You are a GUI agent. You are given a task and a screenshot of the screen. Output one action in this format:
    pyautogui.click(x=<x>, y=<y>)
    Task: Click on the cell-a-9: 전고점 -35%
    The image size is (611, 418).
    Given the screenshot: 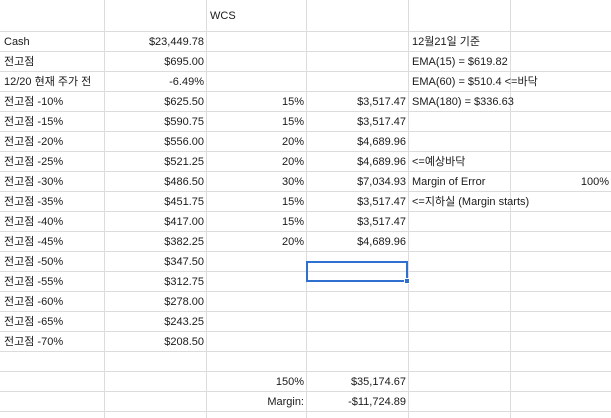 What is the action you would take?
    pyautogui.click(x=52, y=202)
    